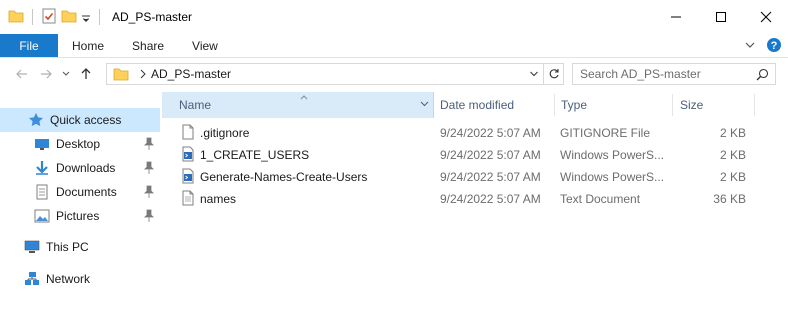  I want to click on minimize-icon, so click(675, 17).